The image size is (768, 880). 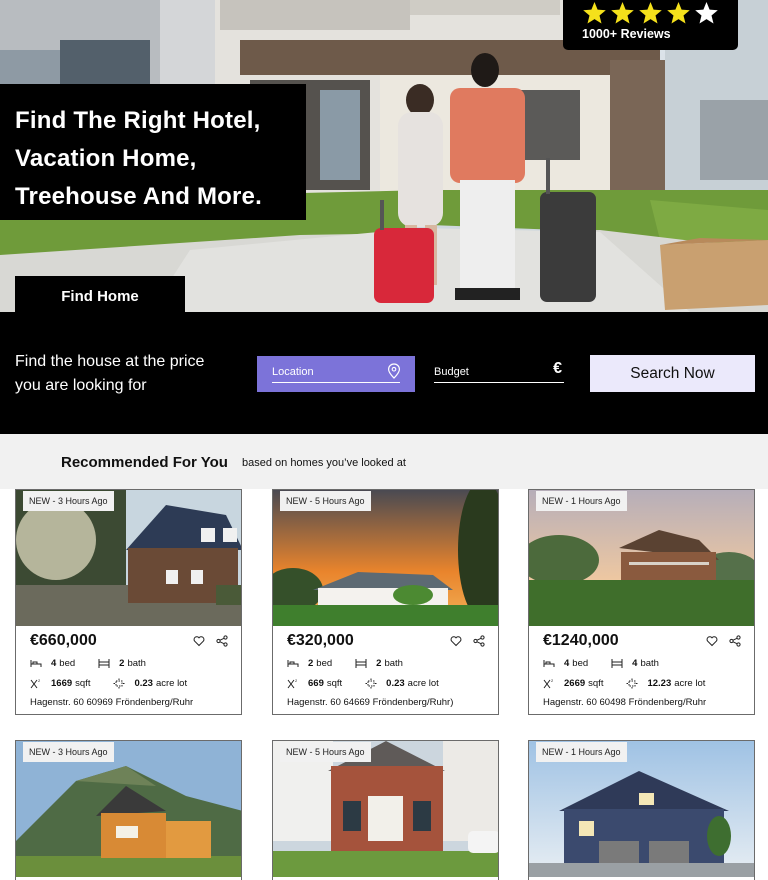 What do you see at coordinates (659, 683) in the screenshot?
I see `listing-lot: 12.23` at bounding box center [659, 683].